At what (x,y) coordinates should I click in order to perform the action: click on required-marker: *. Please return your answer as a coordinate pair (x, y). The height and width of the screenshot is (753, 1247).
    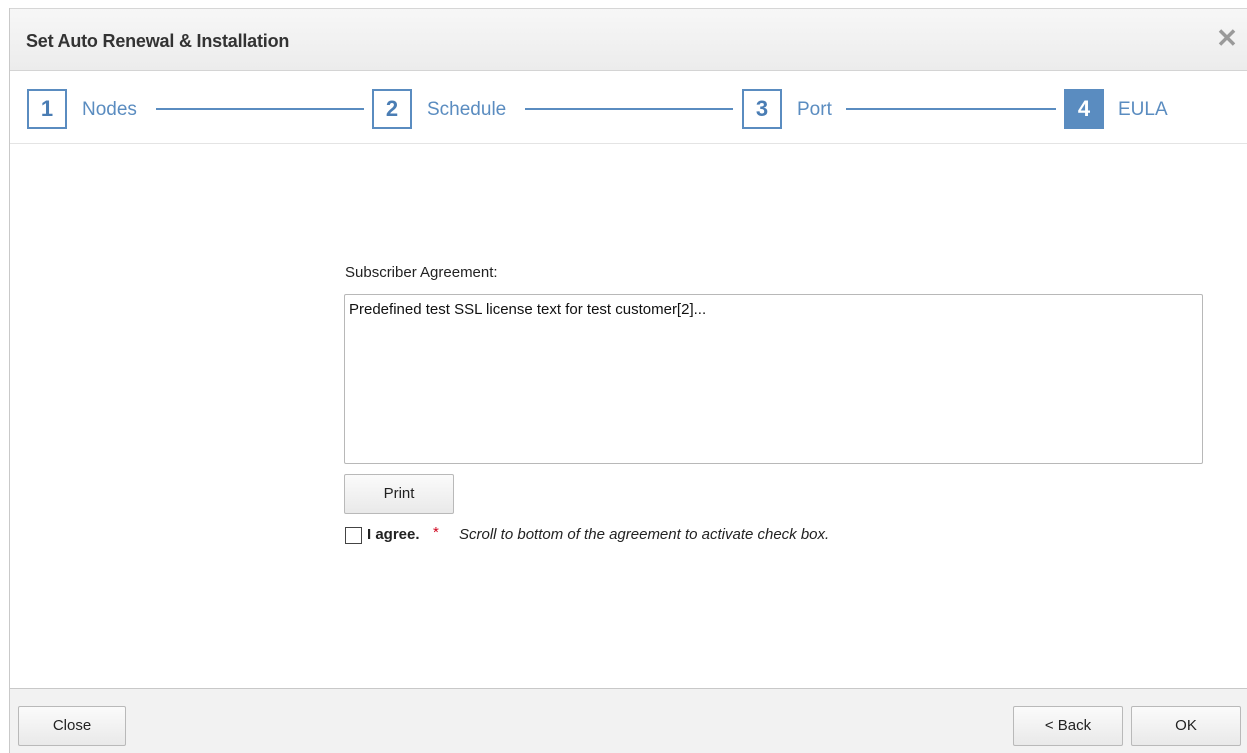
    Looking at the image, I should click on (436, 532).